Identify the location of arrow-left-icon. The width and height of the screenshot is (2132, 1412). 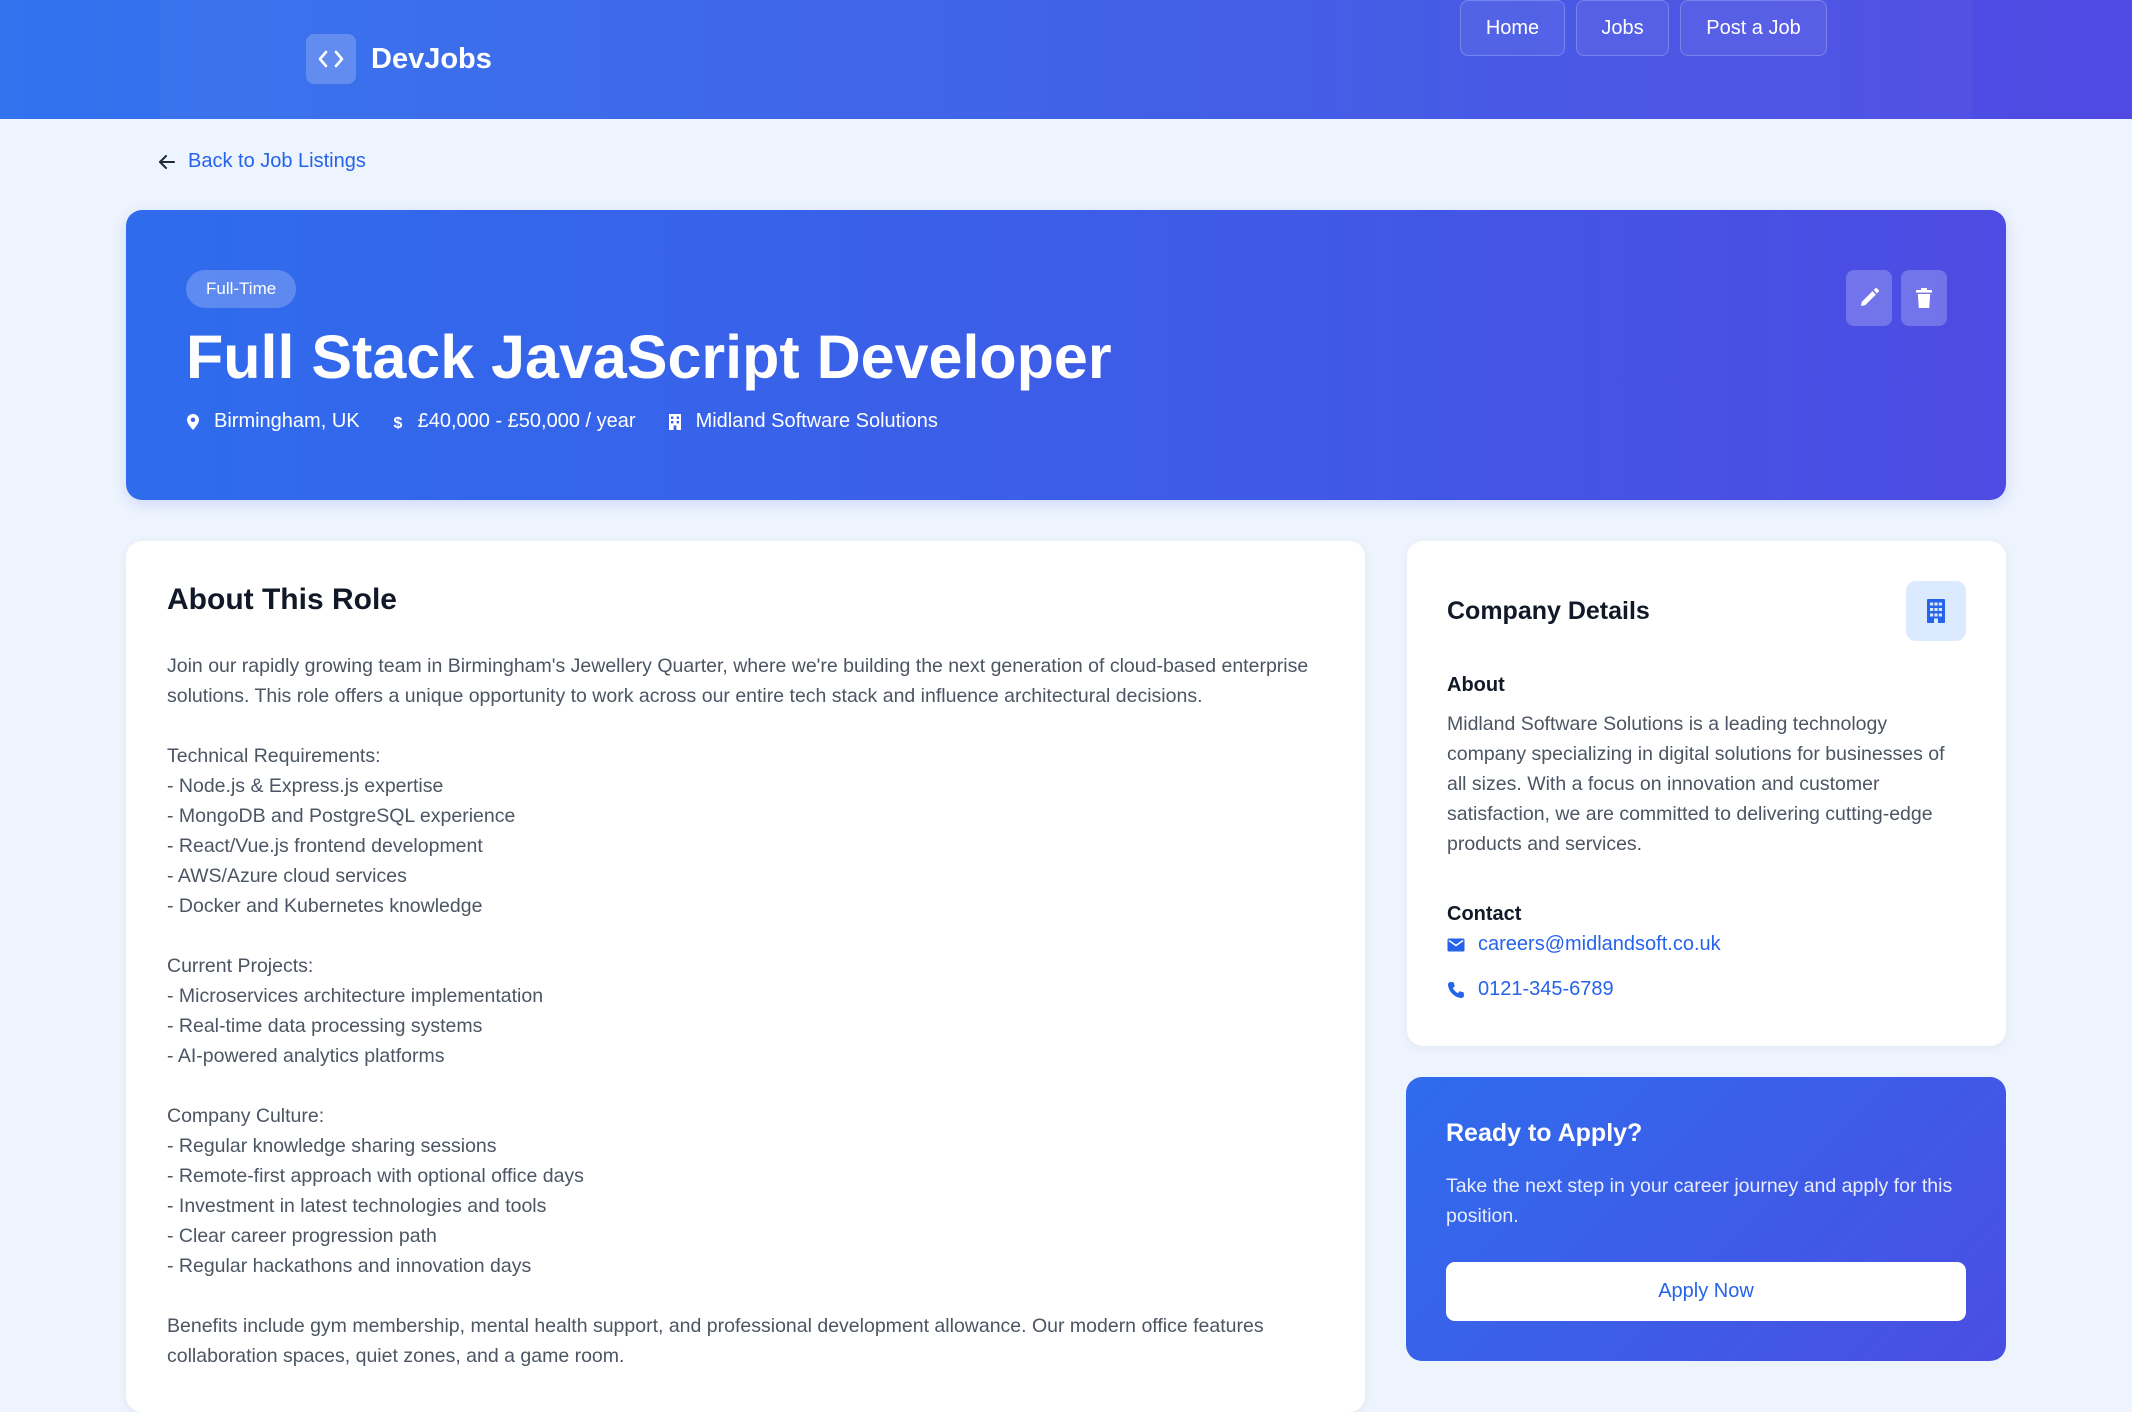
(167, 161).